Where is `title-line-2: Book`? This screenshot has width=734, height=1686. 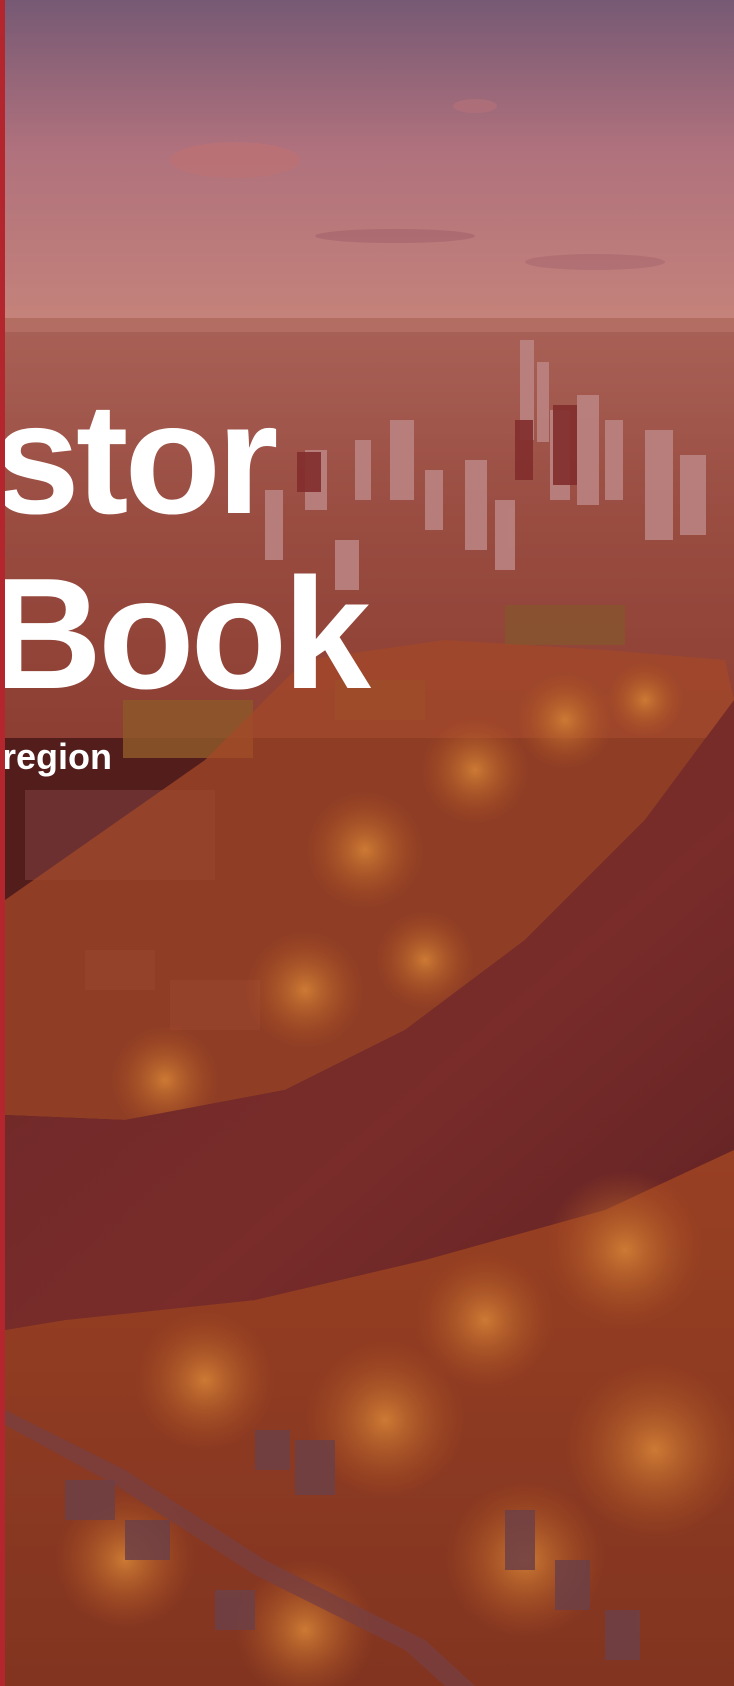 title-line-2: Book is located at coordinates (185, 634).